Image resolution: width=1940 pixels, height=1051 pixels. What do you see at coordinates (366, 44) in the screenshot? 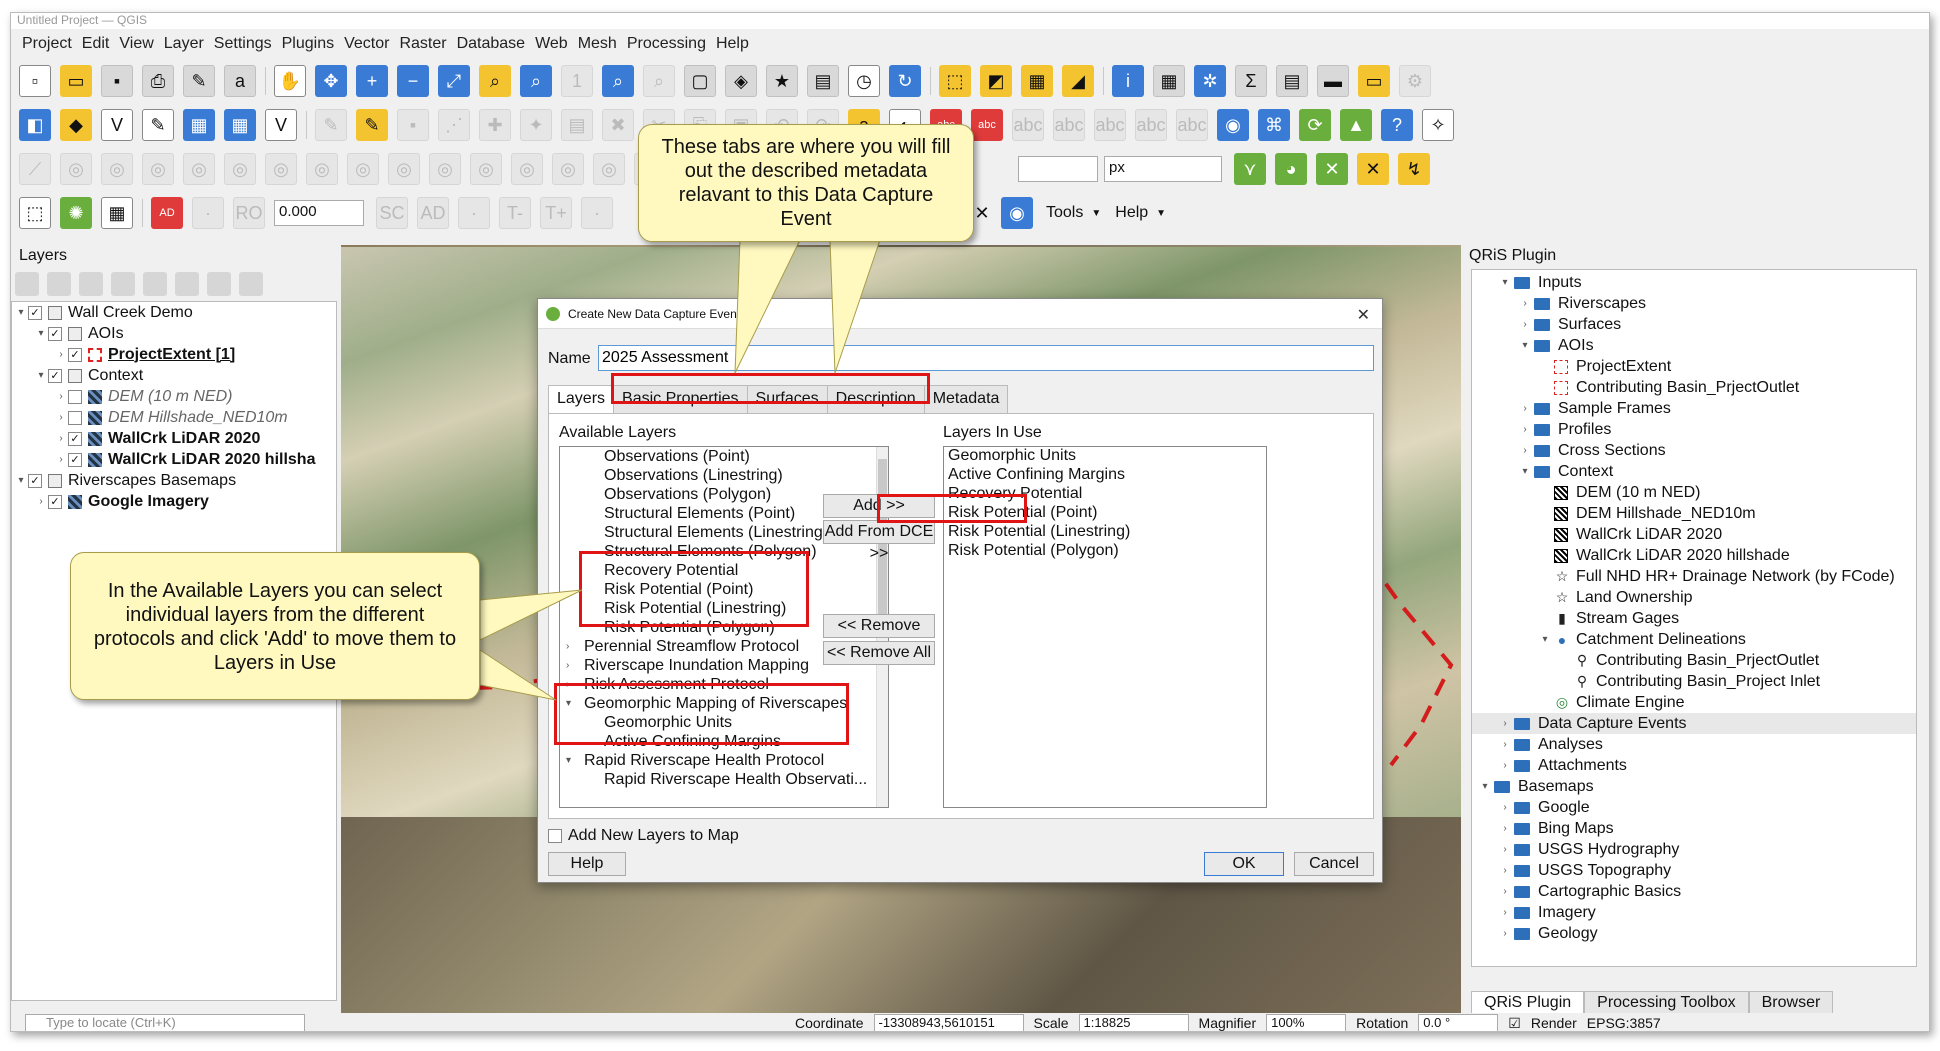
I see `menu-vector: Vector` at bounding box center [366, 44].